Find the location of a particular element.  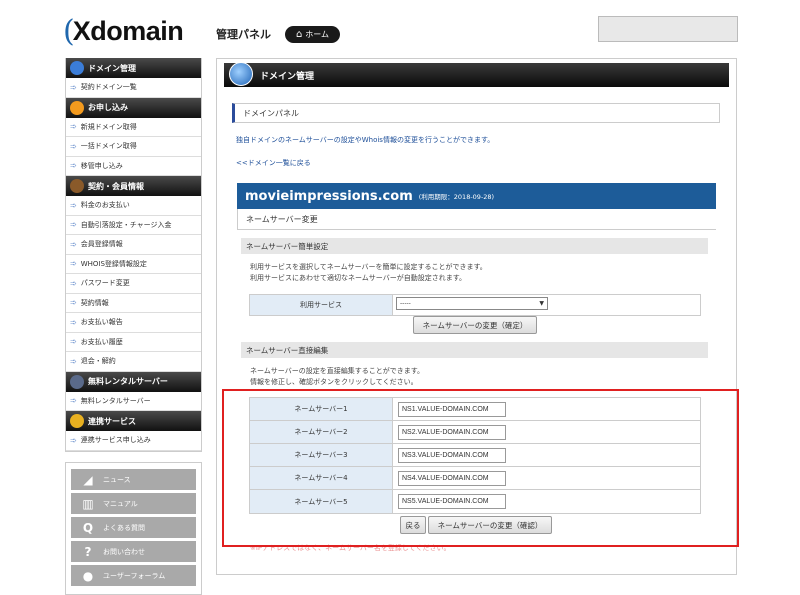

link-icon is located at coordinates (77, 421).